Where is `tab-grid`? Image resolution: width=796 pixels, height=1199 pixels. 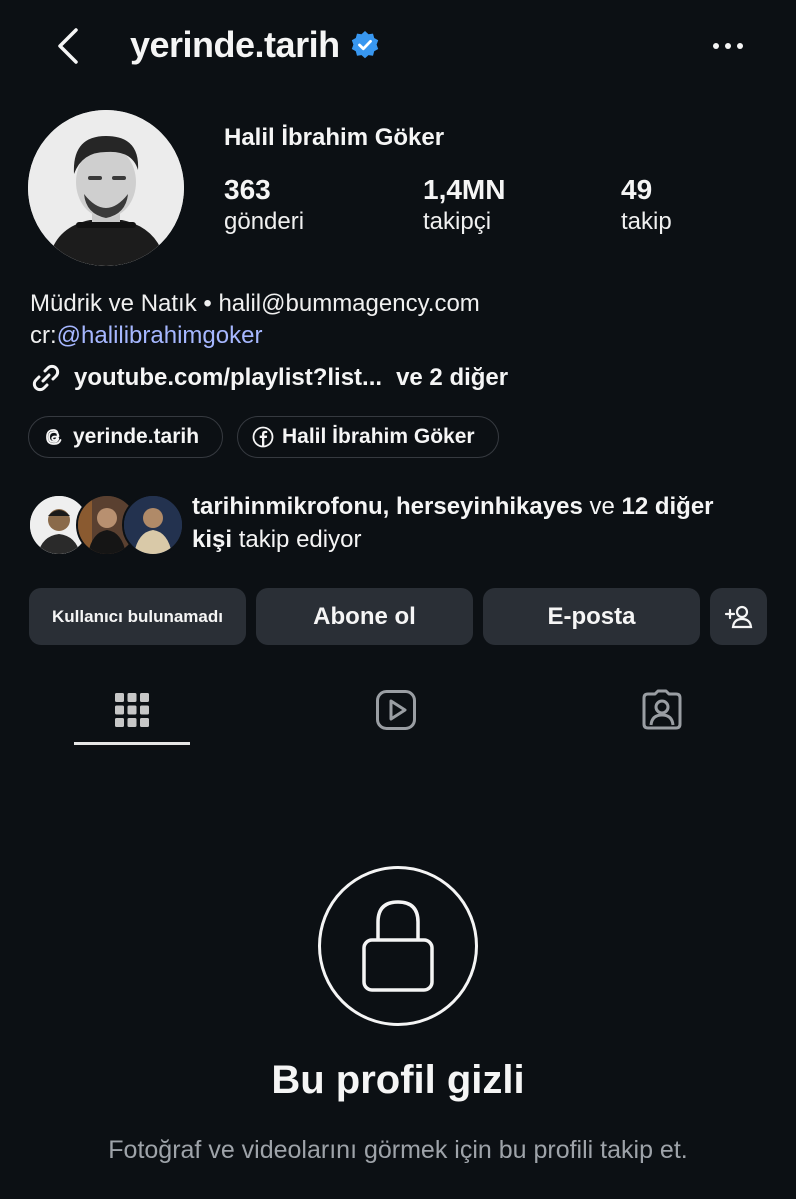 tab-grid is located at coordinates (132, 710).